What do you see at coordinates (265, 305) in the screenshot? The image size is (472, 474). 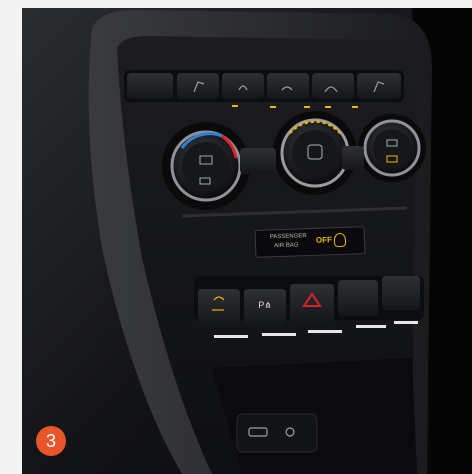 I see `parking-sensor-icon: P⋔` at bounding box center [265, 305].